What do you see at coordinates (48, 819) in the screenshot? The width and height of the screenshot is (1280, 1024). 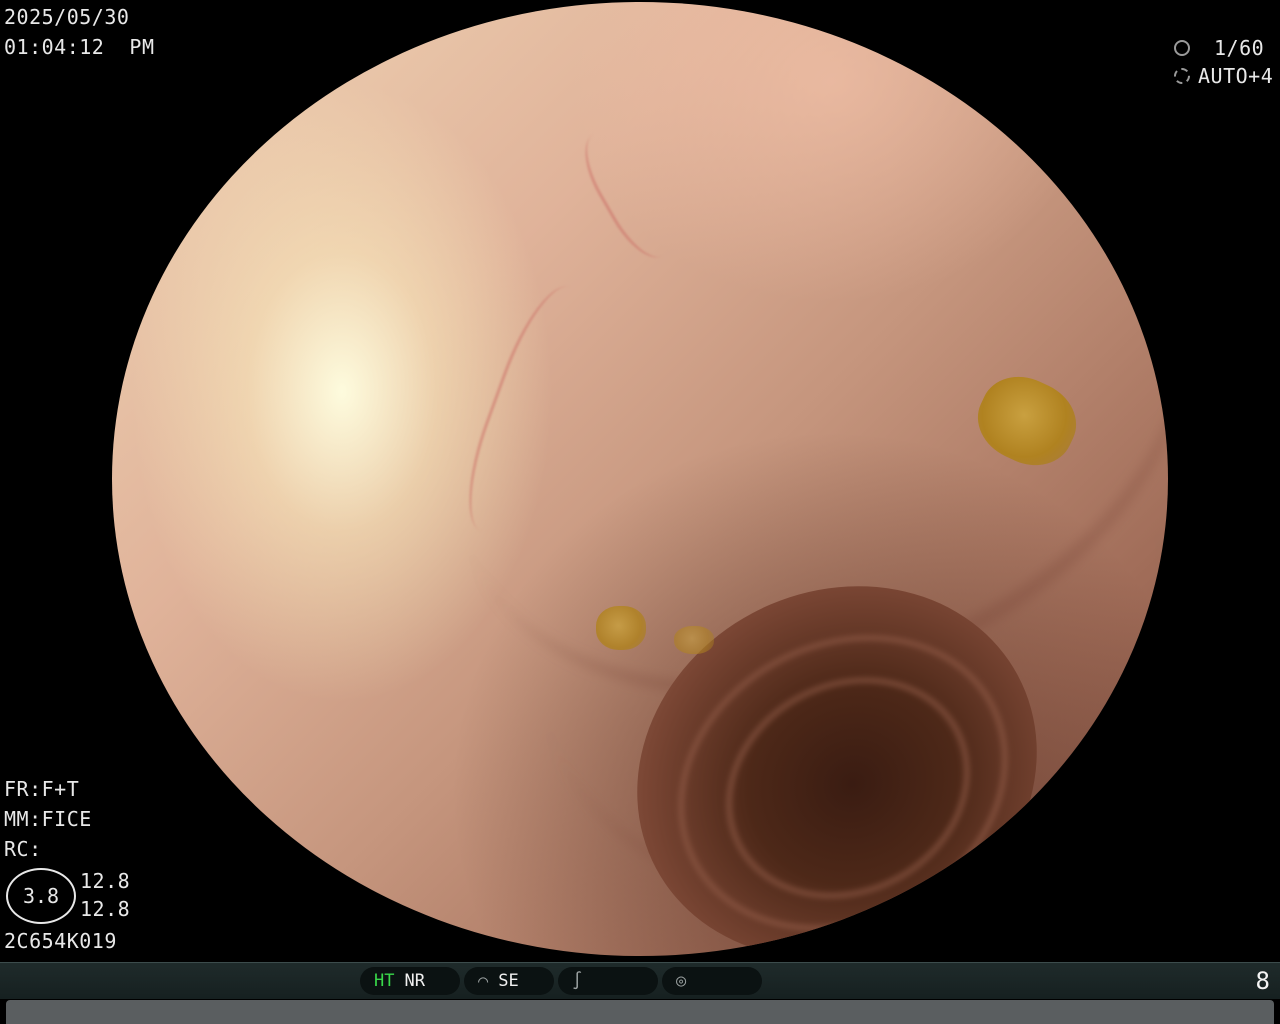 I see `mm-setting: MM:FICE` at bounding box center [48, 819].